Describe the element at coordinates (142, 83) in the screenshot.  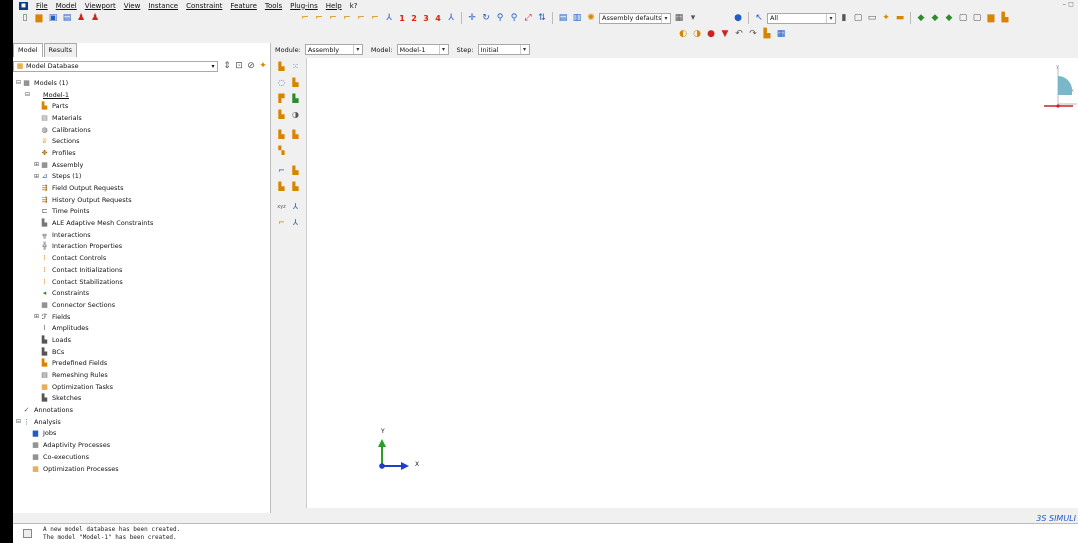
I see `tree-item-models-1: ⊟ ▦ Models (1)` at that location.